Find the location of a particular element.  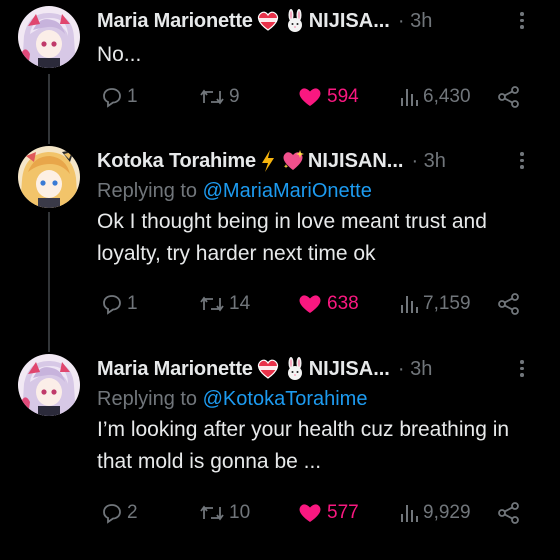

tweet-actions: 2 10 577 9,929 is located at coordinates (315, 513).